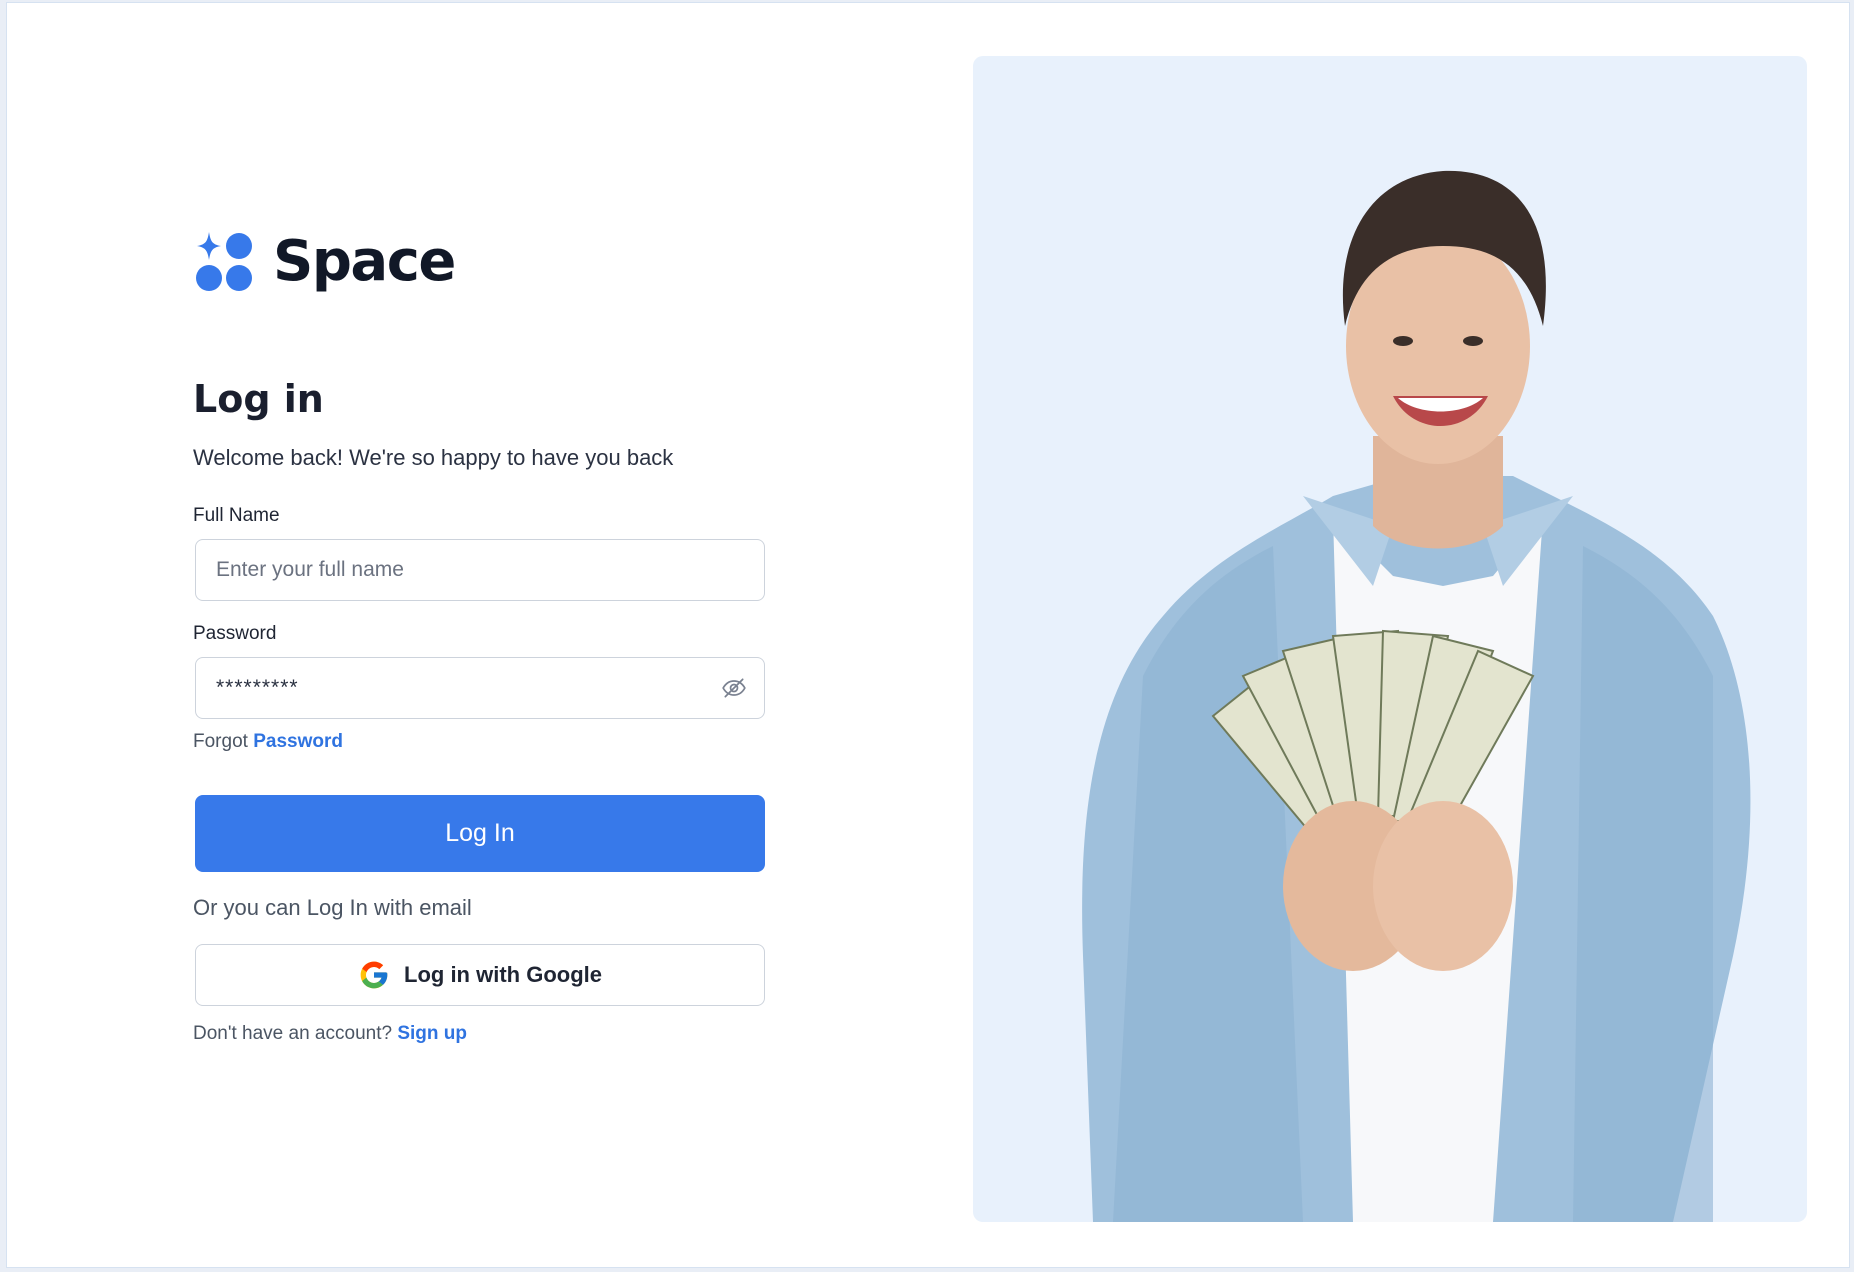 The image size is (1854, 1272). What do you see at coordinates (734, 688) in the screenshot?
I see `eye-off-icon` at bounding box center [734, 688].